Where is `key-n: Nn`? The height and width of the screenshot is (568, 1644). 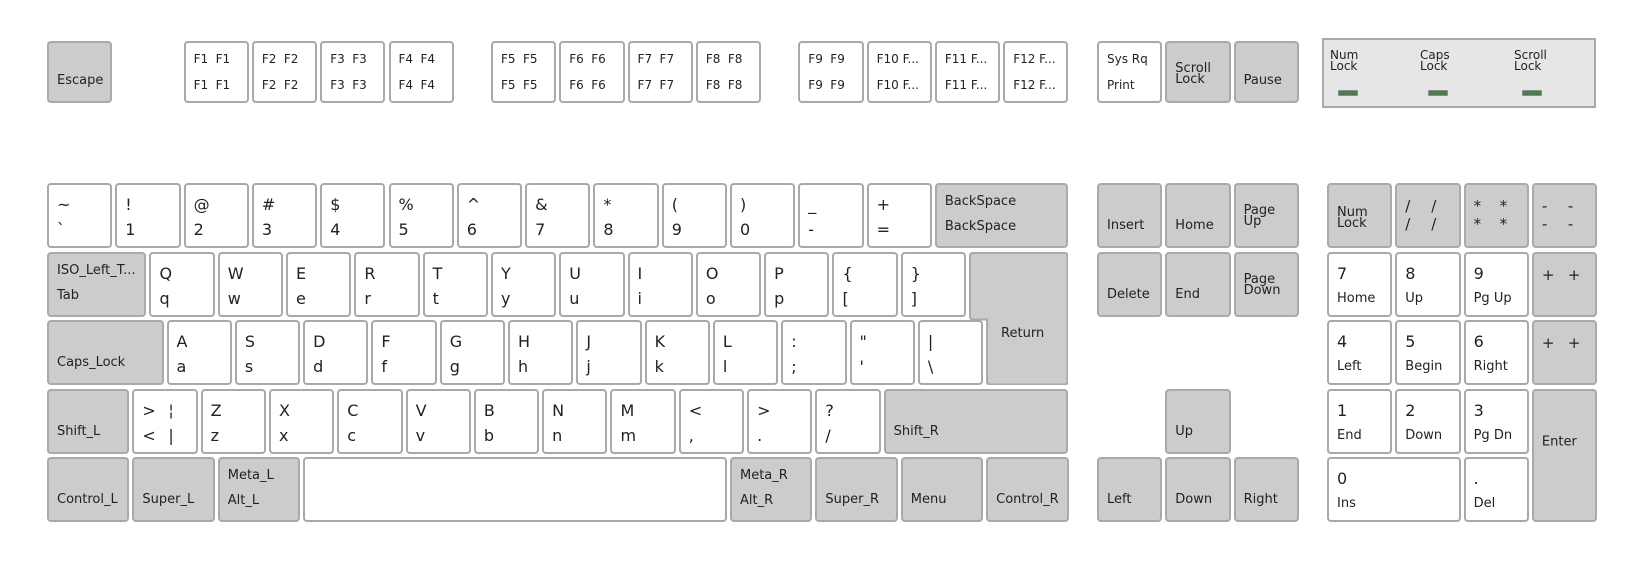
key-n: Nn is located at coordinates (575, 421).